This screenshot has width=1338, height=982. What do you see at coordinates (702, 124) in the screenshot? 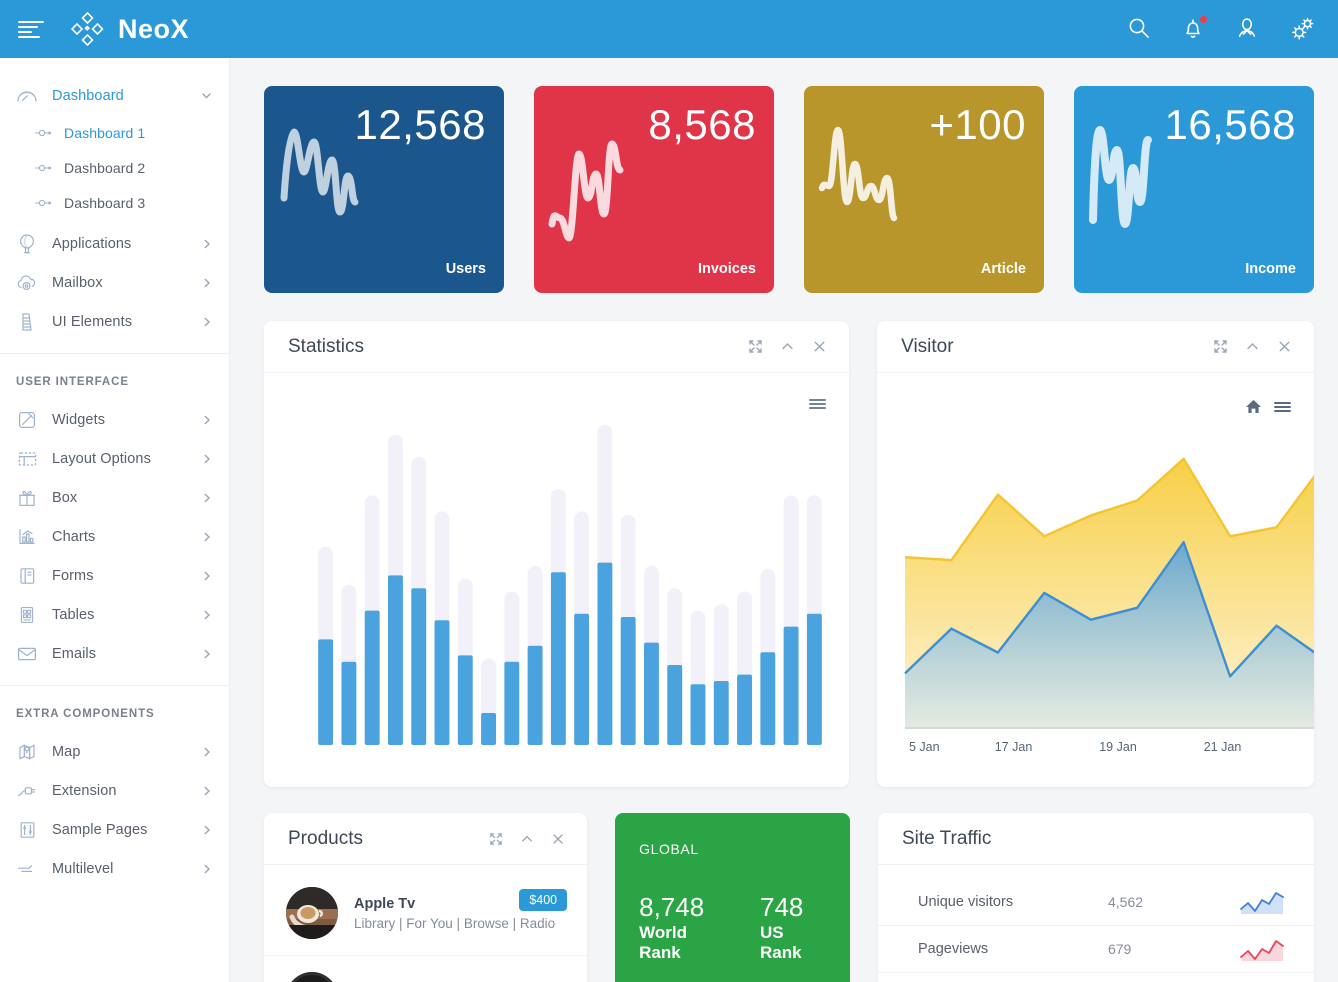
I see `stat-value: 8,568` at bounding box center [702, 124].